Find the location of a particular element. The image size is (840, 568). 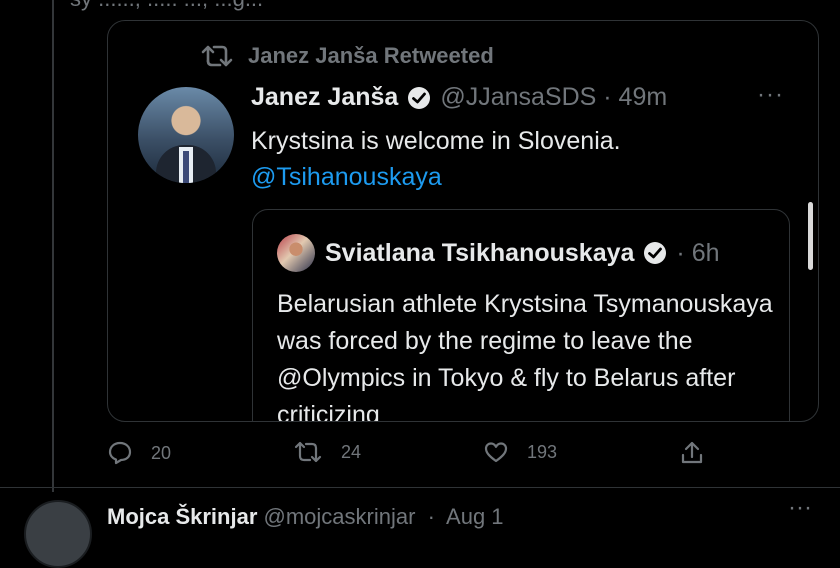

share-button is located at coordinates (701, 453).